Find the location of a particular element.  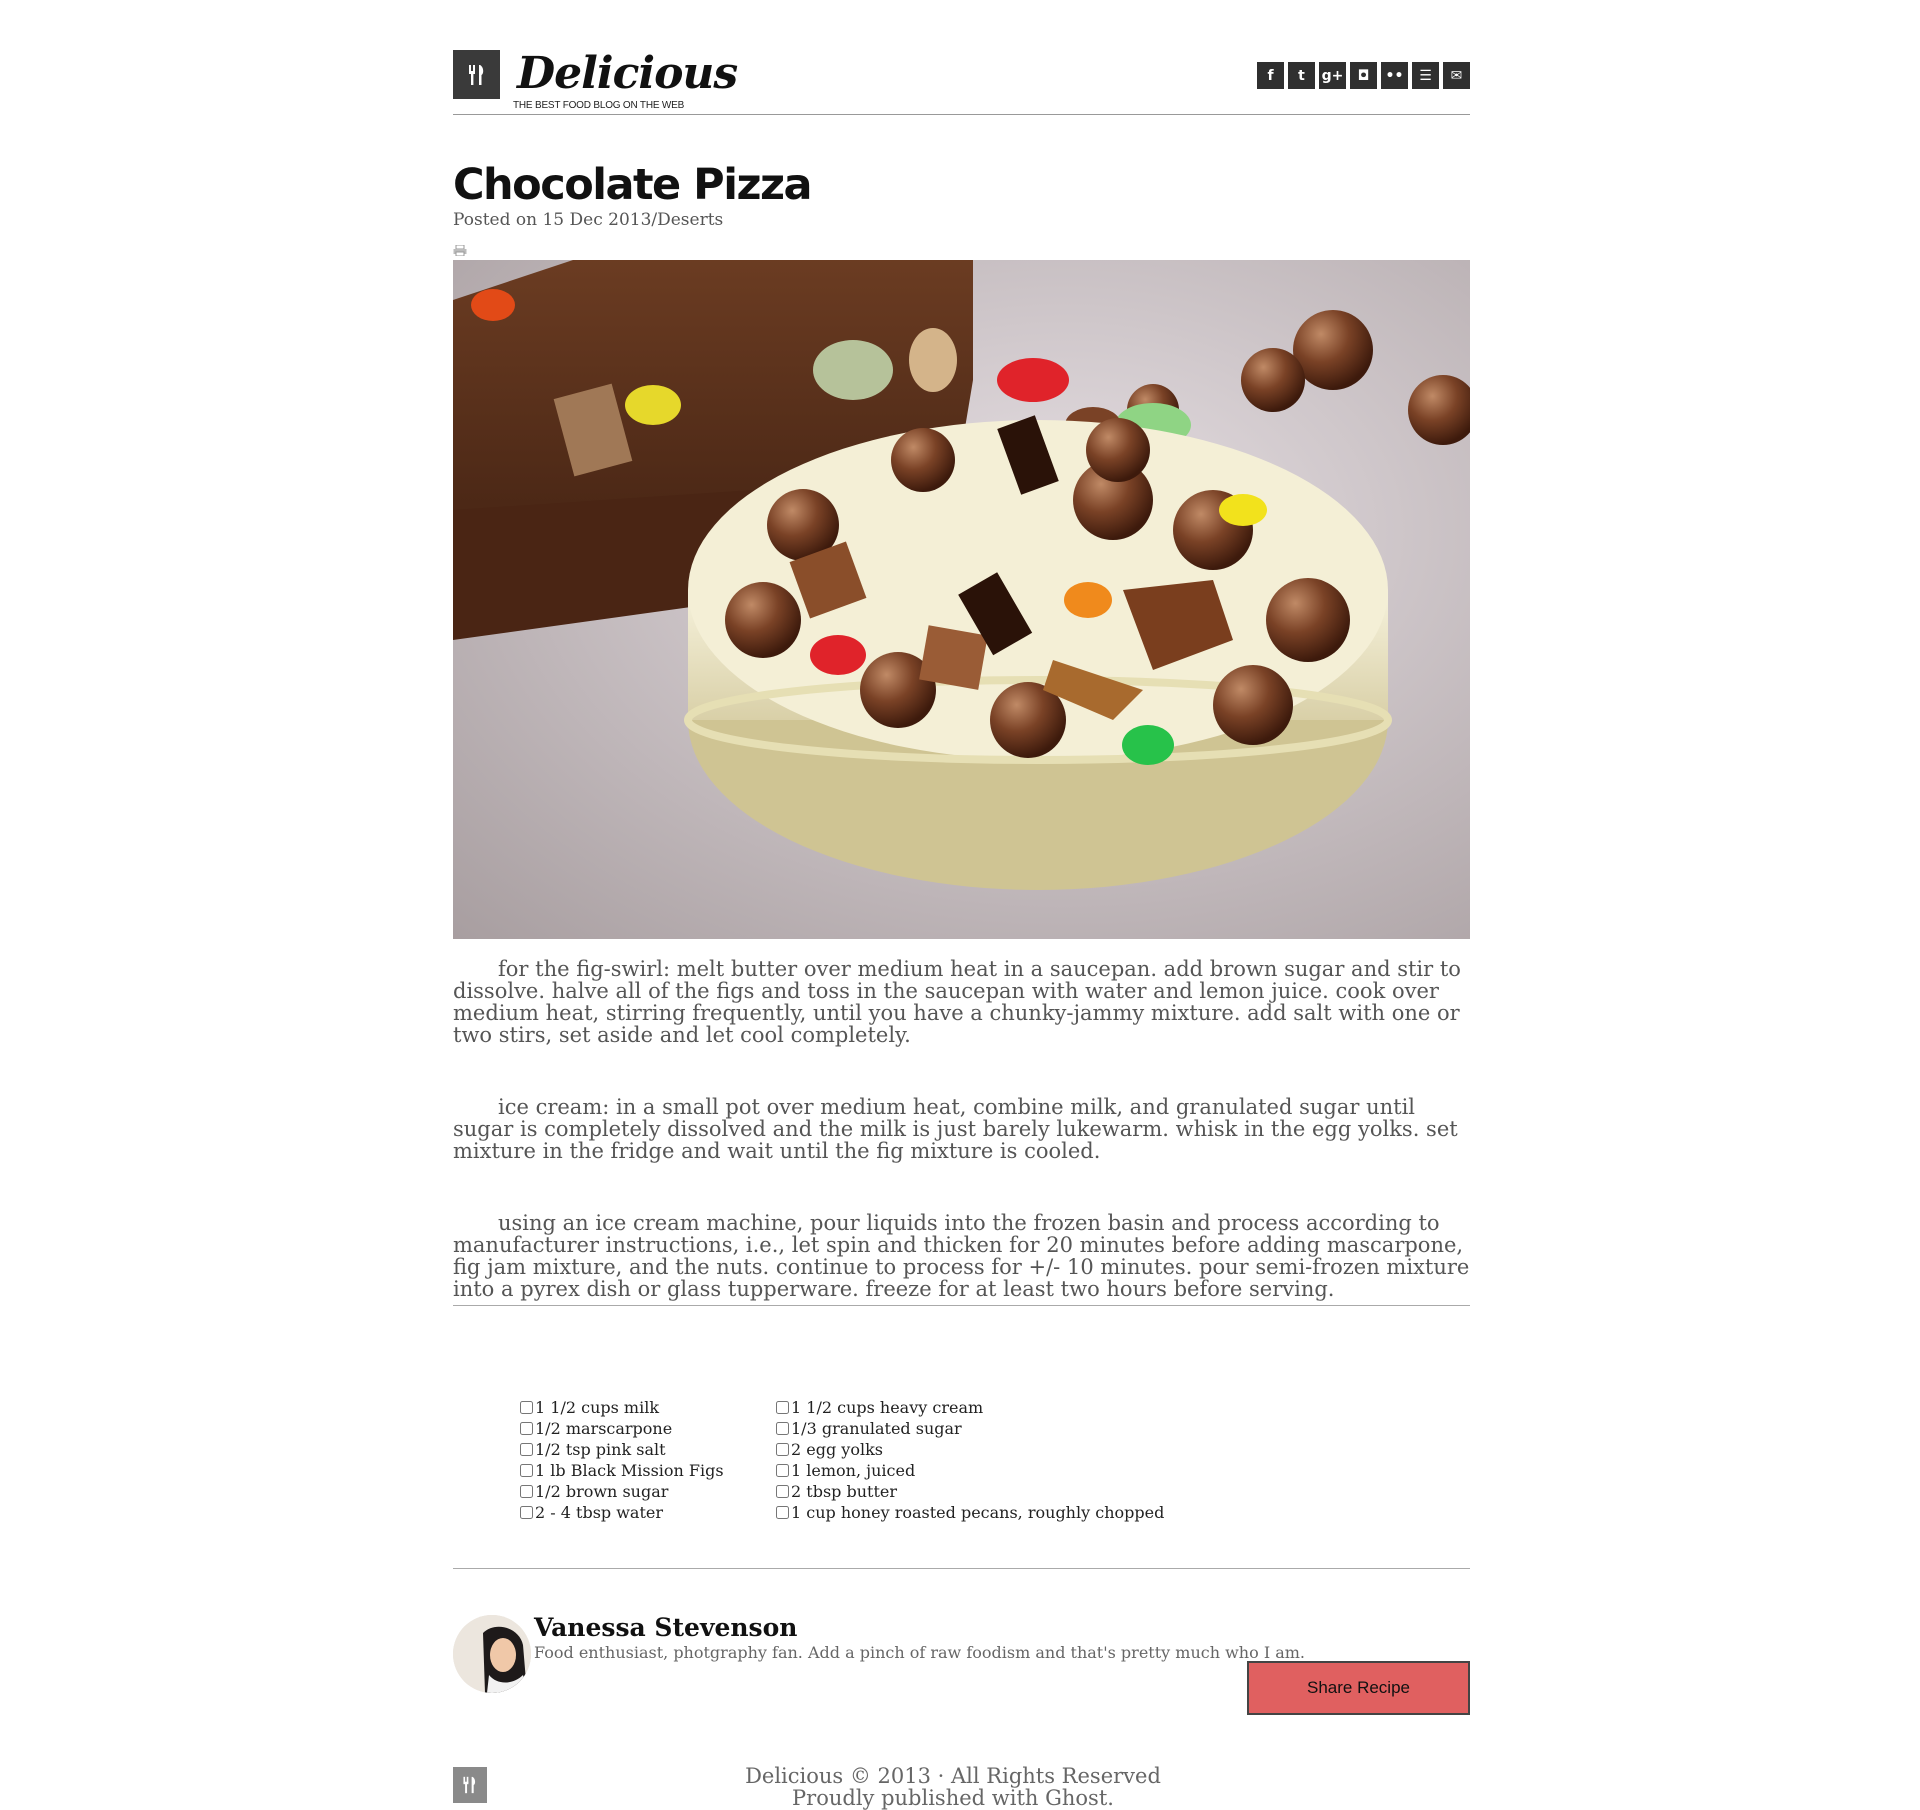

ingredient-label: 2 - 4 tbsp water is located at coordinates (599, 1512).